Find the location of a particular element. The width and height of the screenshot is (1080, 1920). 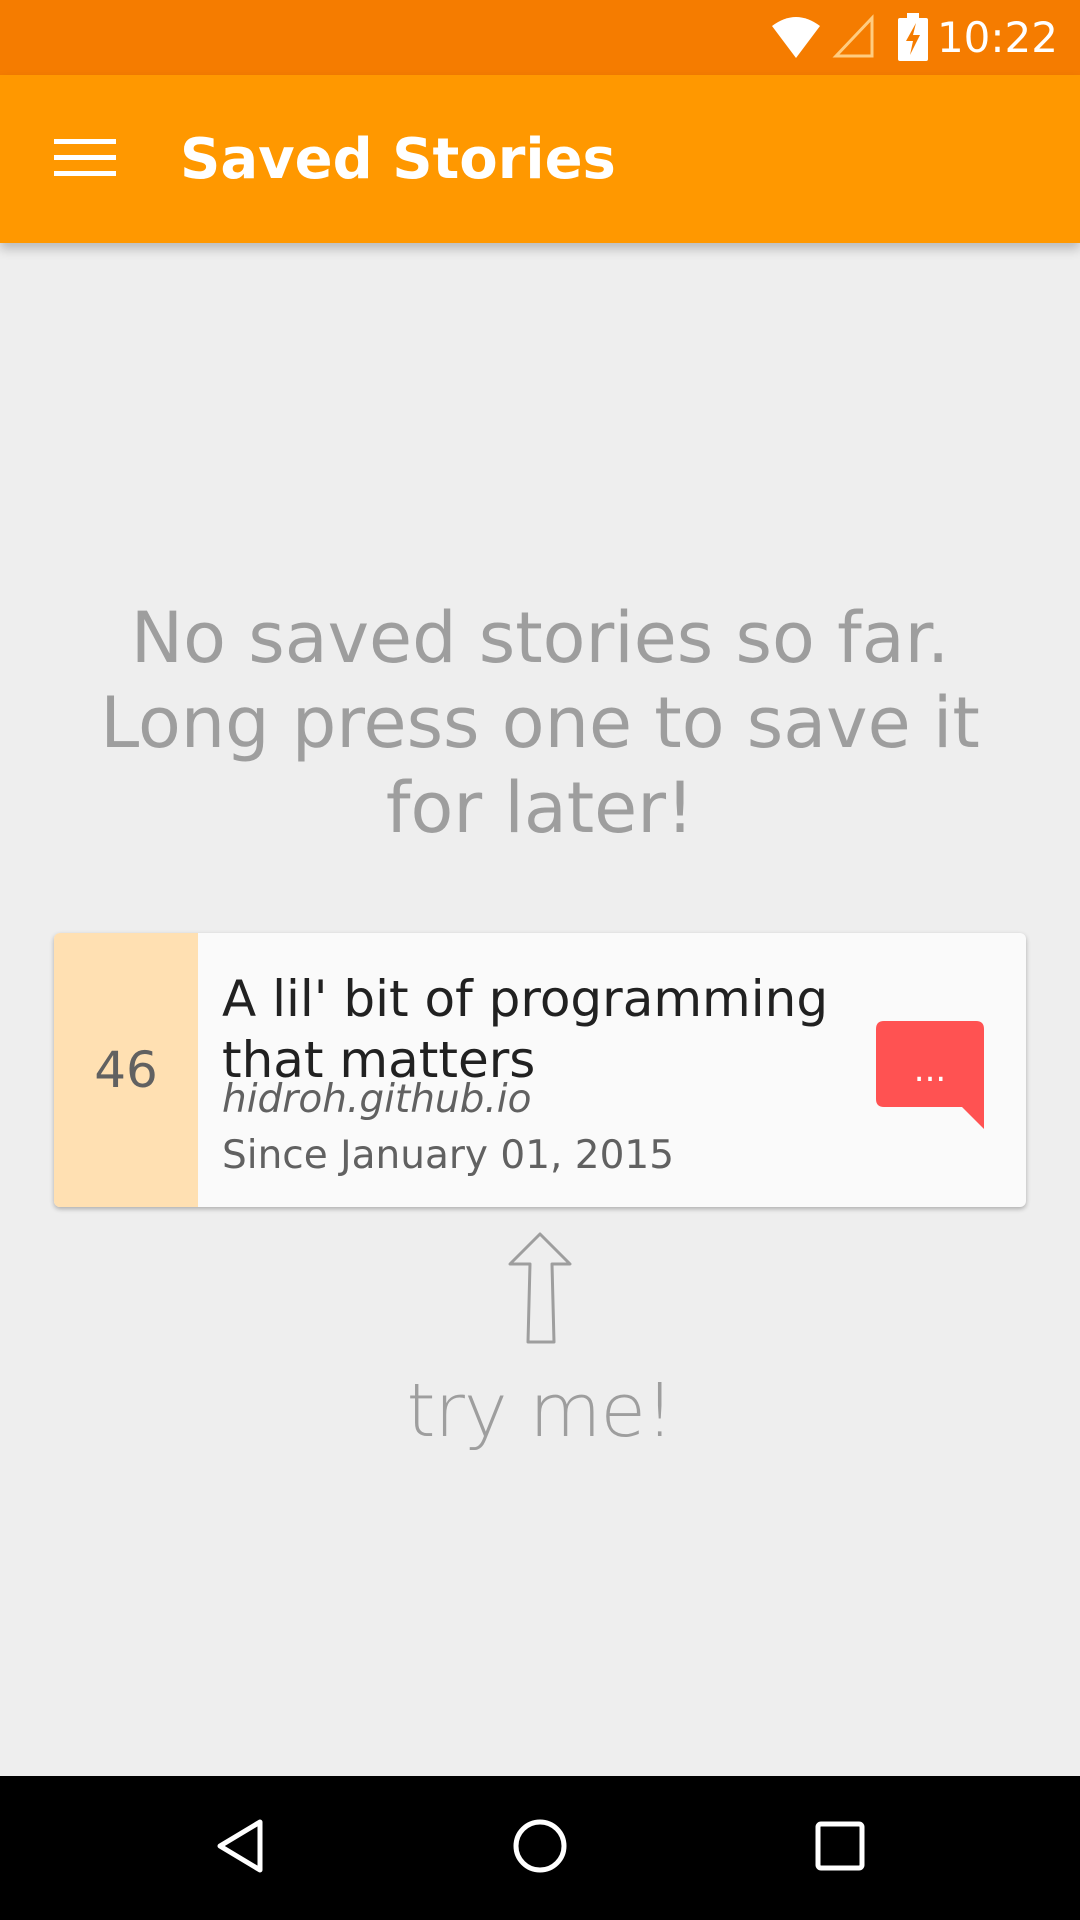

recents-icon is located at coordinates (840, 1848).